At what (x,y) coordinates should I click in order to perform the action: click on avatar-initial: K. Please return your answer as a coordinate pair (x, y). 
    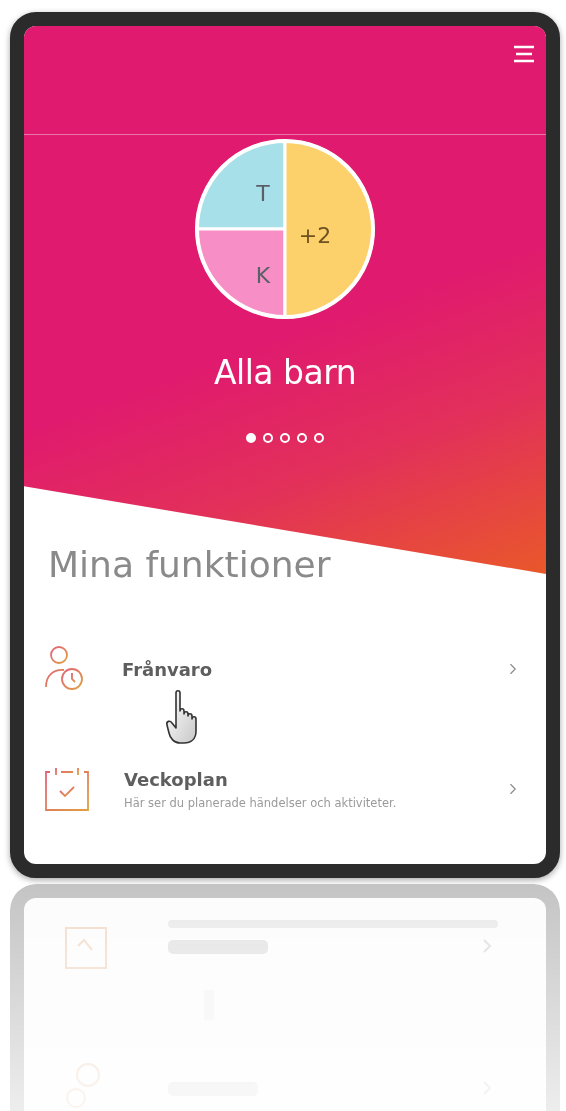
    Looking at the image, I should click on (263, 275).